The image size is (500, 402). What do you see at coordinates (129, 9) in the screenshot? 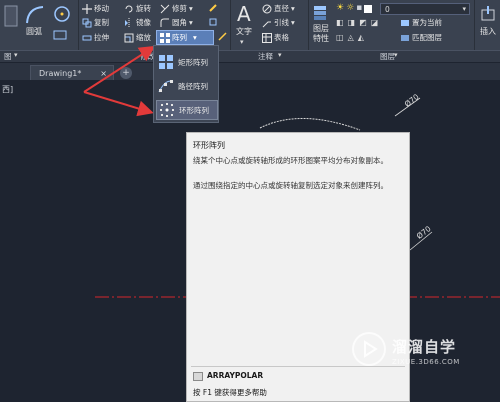
I see `rotate-icon` at bounding box center [129, 9].